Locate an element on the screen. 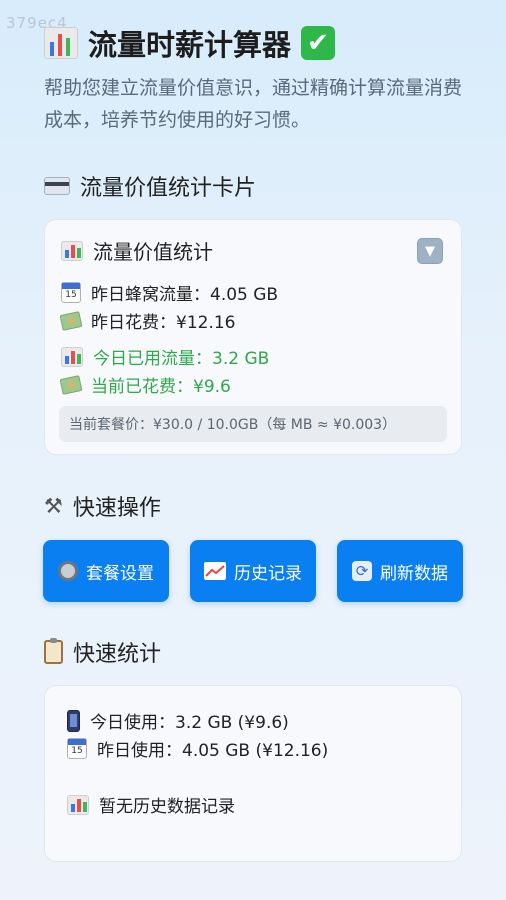 The height and width of the screenshot is (900, 506). page-subtitle: 帮助您建立流量价值意识，通过精确计算流量消费成本，培养节约使用的好习惯。 is located at coordinates (253, 104).